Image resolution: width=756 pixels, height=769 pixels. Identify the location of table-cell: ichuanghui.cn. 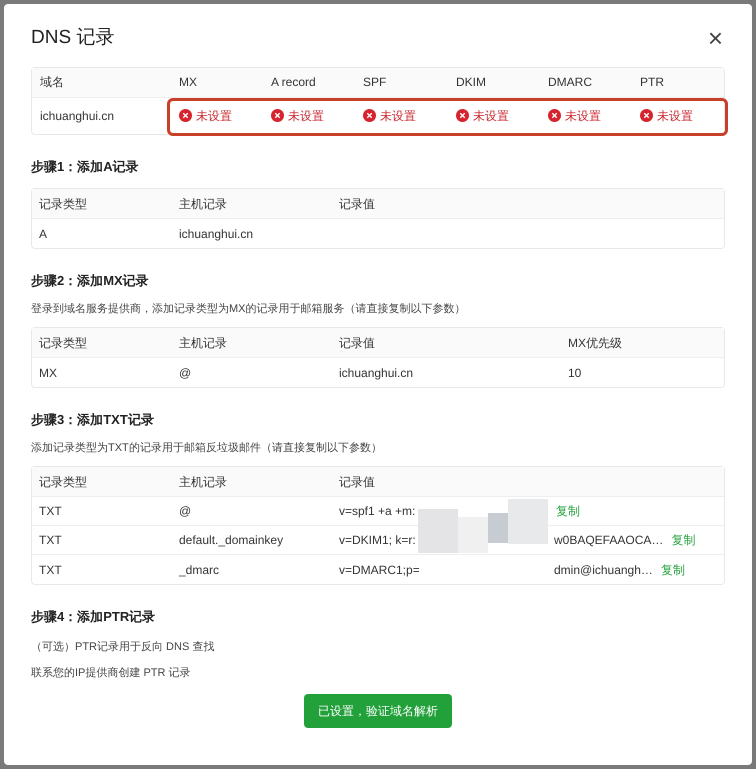
(77, 115).